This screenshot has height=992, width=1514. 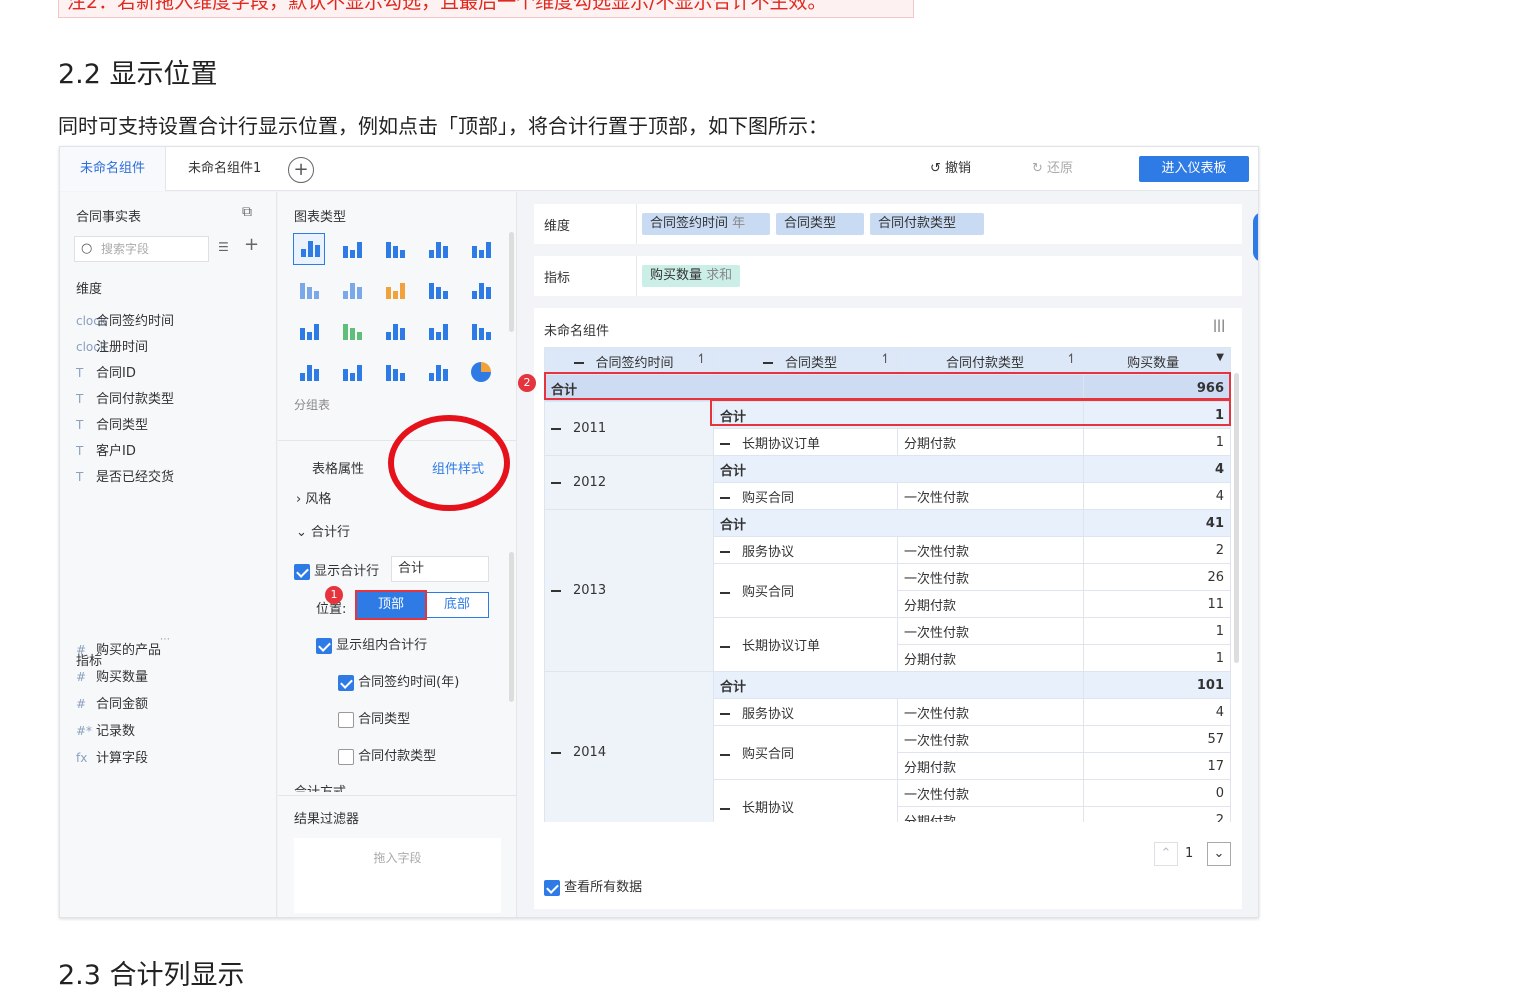 I want to click on enter-dashboard-button: 进入仪表板, so click(x=1194, y=169).